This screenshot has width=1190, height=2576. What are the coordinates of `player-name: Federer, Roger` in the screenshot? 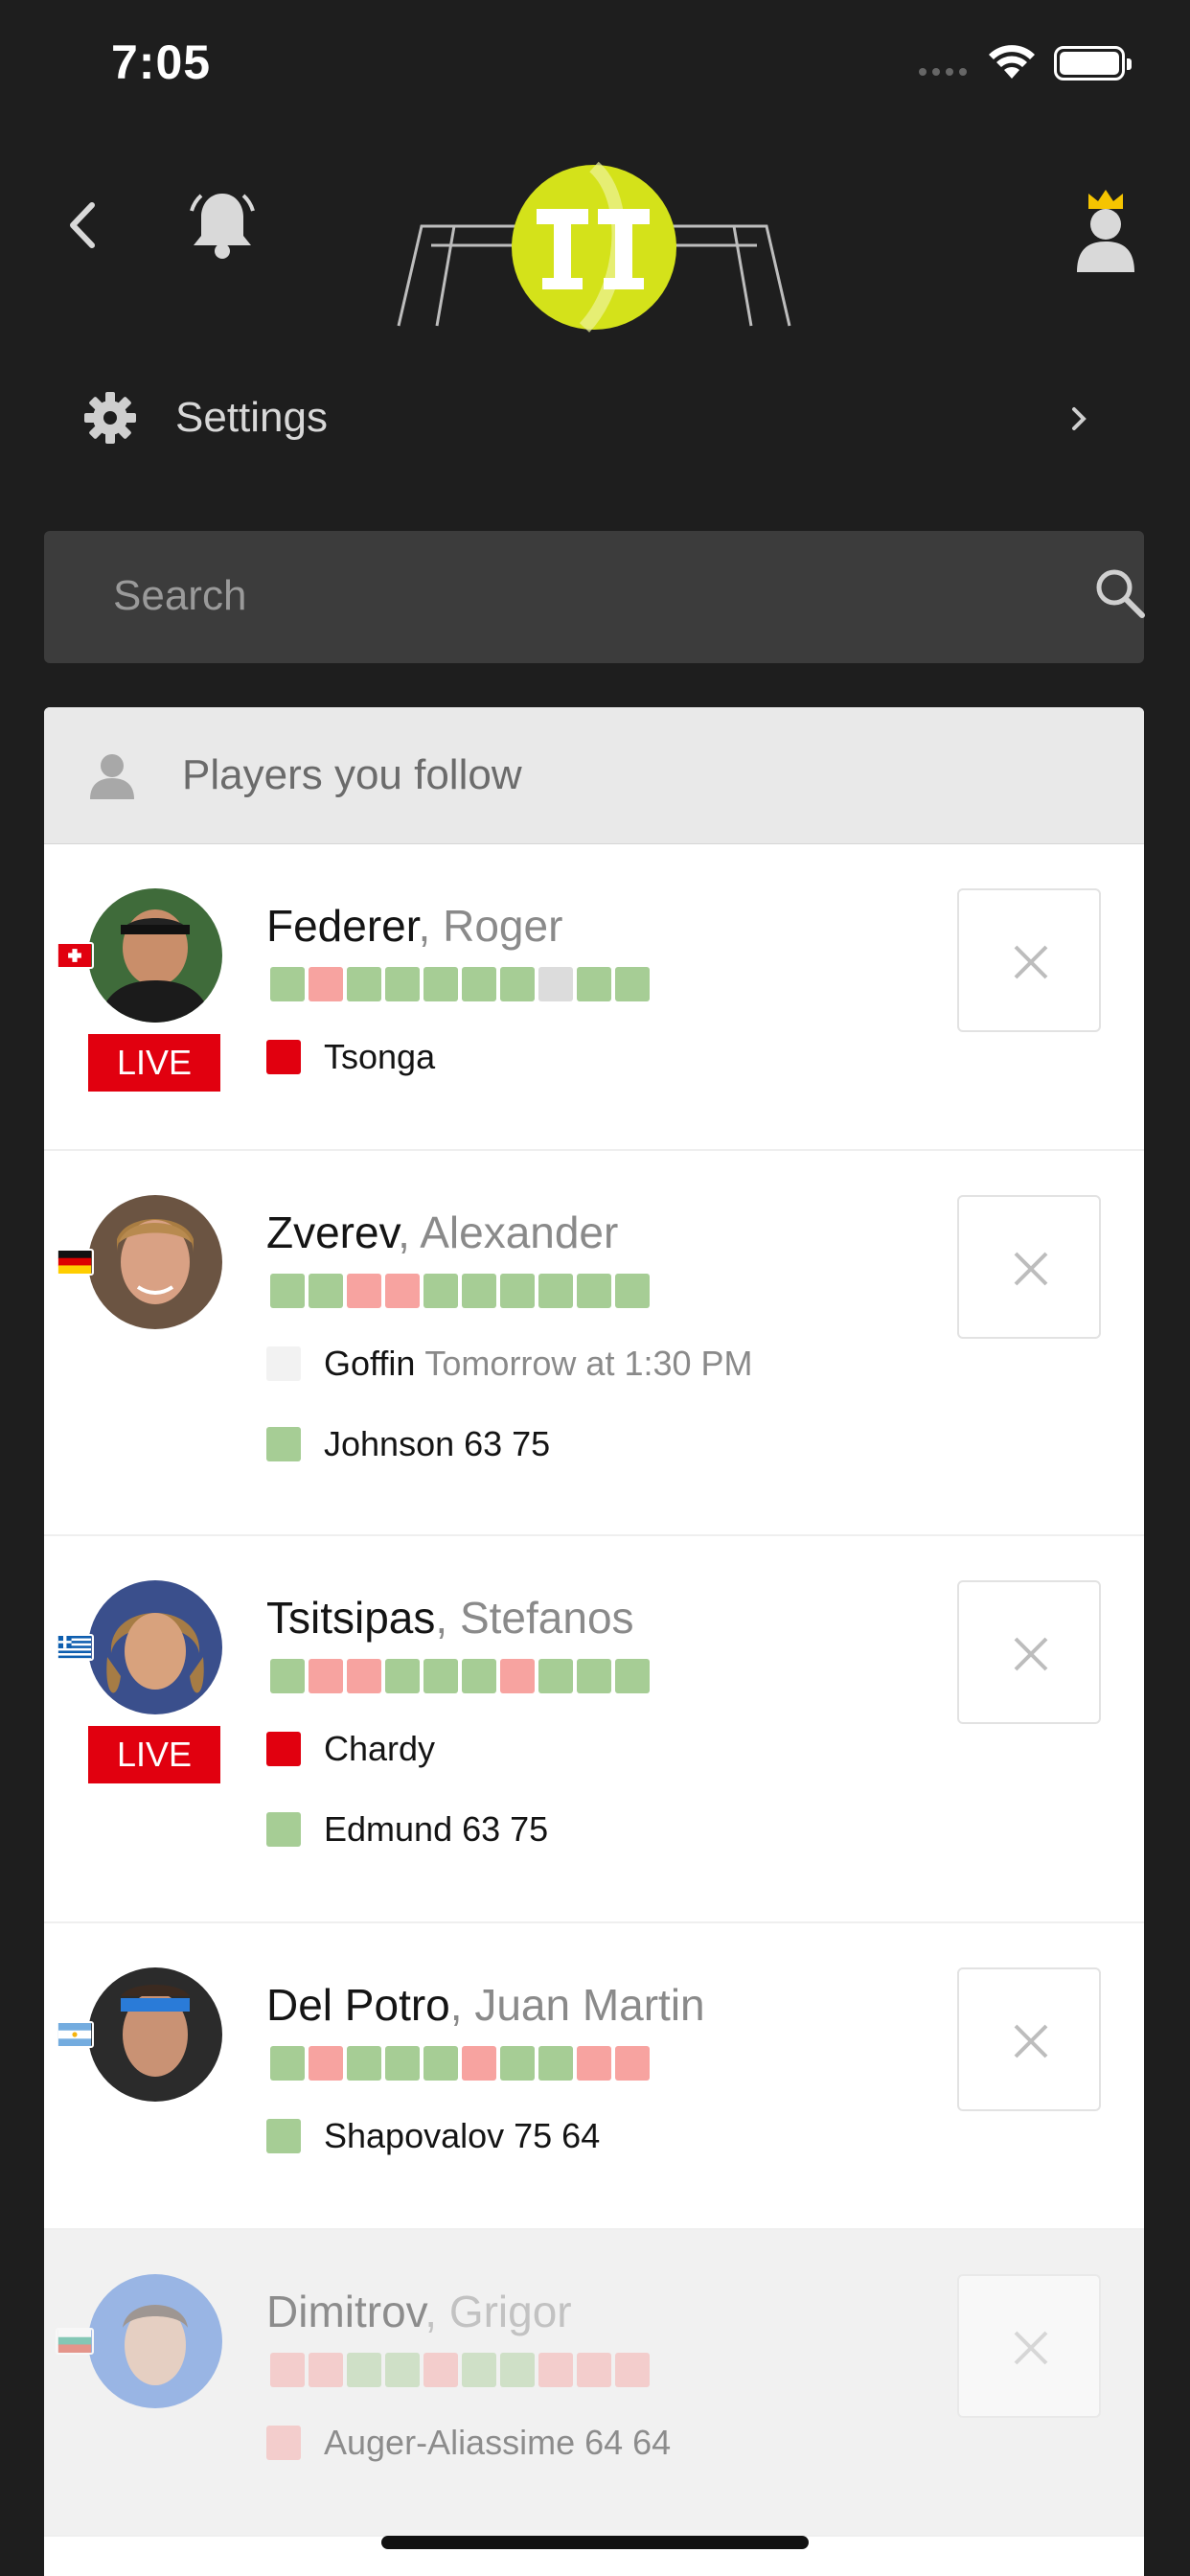 It's located at (414, 926).